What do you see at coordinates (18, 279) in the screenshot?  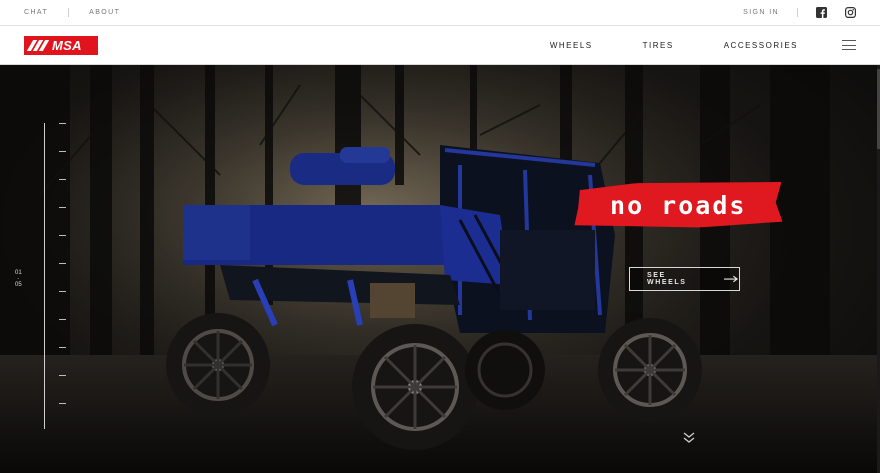 I see `slide-counter: 01 - 05` at bounding box center [18, 279].